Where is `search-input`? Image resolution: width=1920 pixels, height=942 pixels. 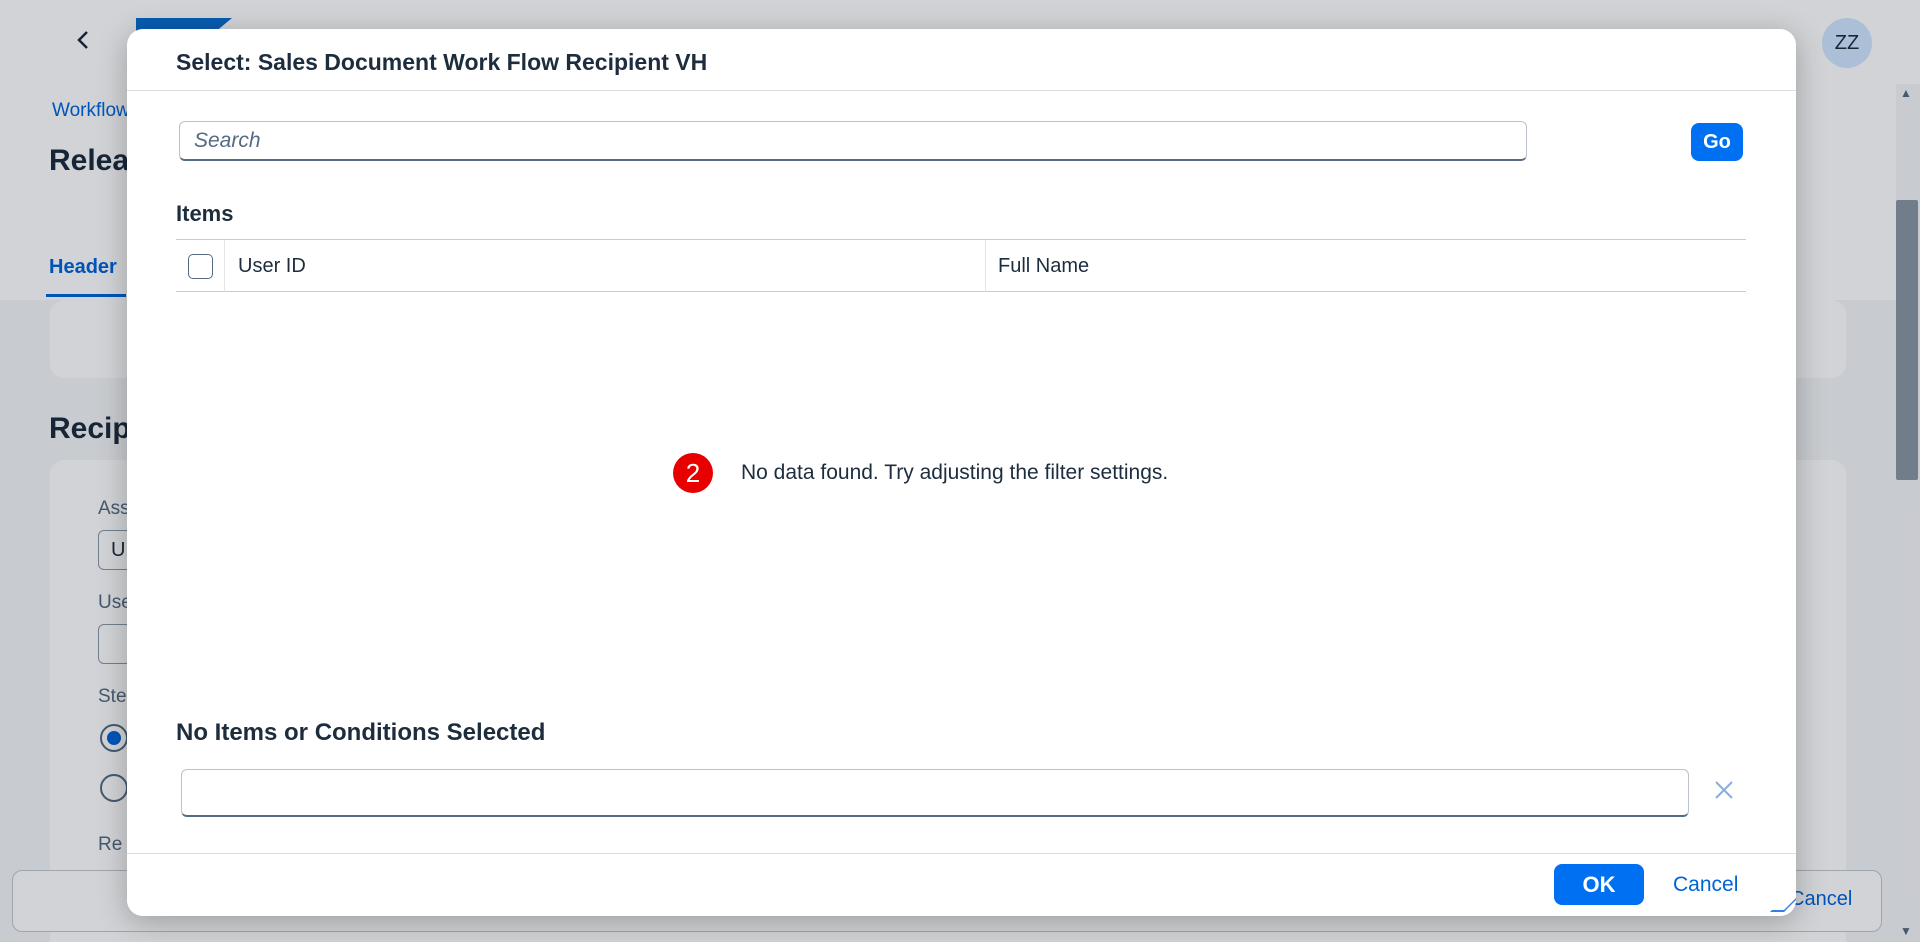
search-input is located at coordinates (853, 140).